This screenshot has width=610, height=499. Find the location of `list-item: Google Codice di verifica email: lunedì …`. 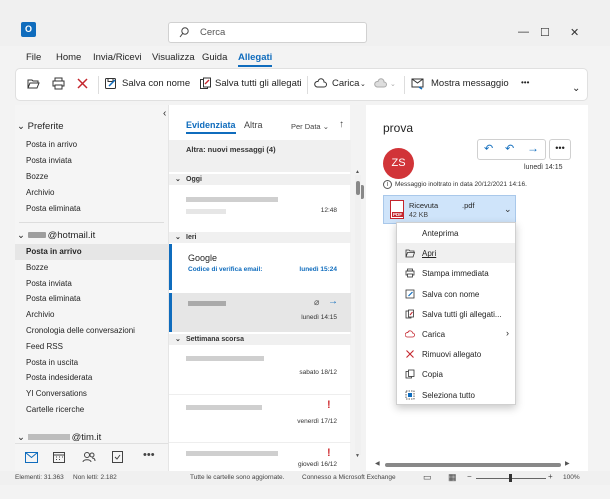

list-item: Google Codice di verifica email: lunedì … is located at coordinates (260, 267).